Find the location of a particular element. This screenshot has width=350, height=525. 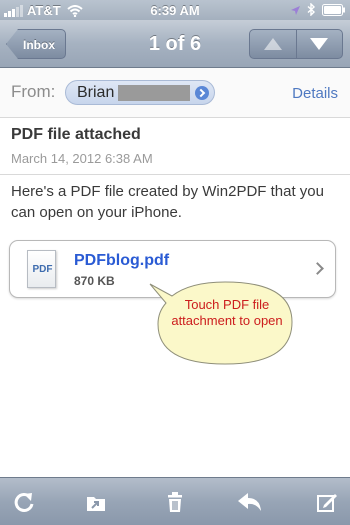

bottom-toolbar is located at coordinates (175, 501).